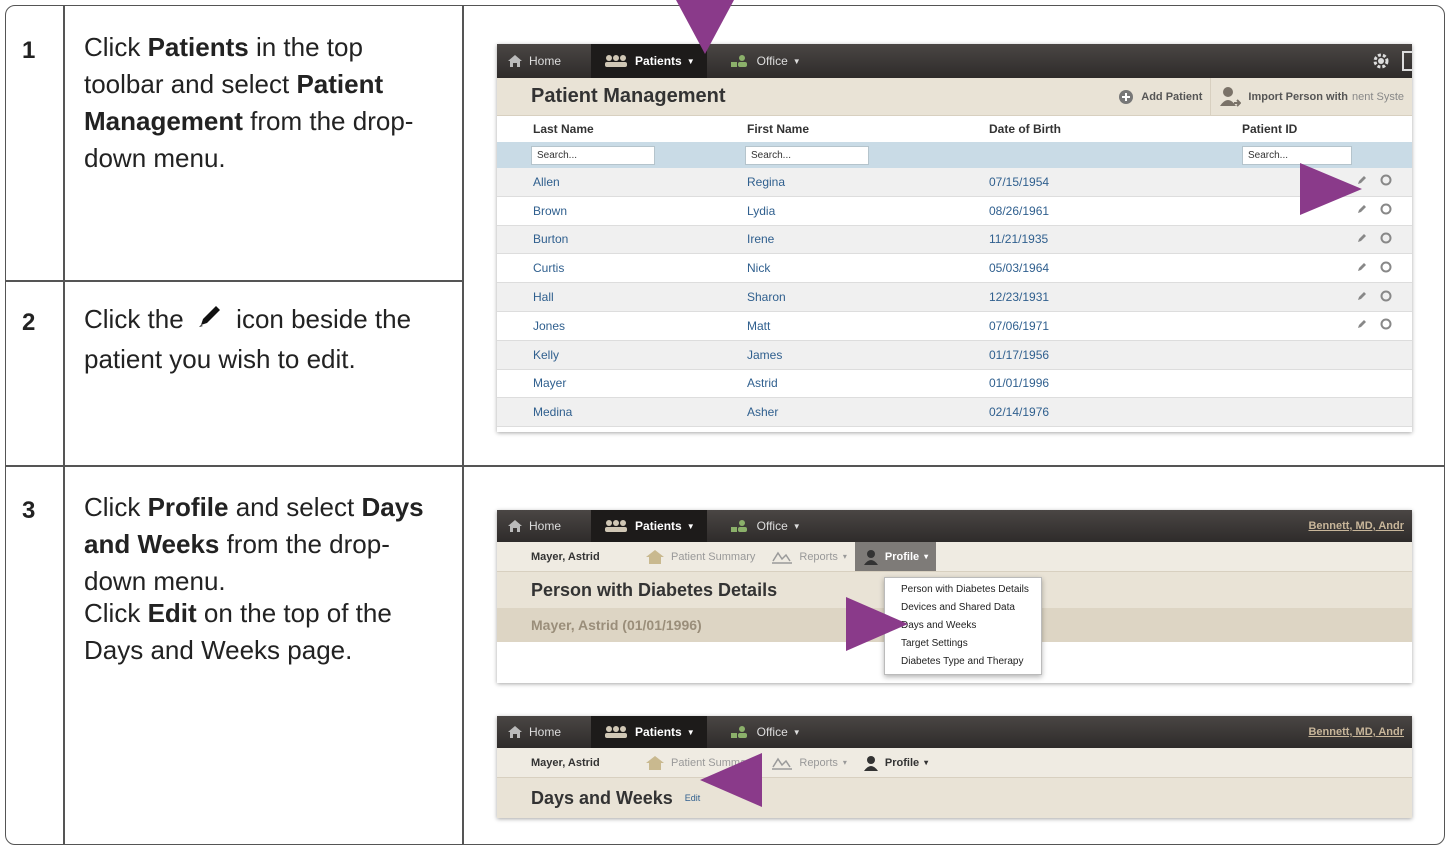 This screenshot has width=1450, height=847. What do you see at coordinates (1019, 412) in the screenshot?
I see `dob-cell: 02/14/1976` at bounding box center [1019, 412].